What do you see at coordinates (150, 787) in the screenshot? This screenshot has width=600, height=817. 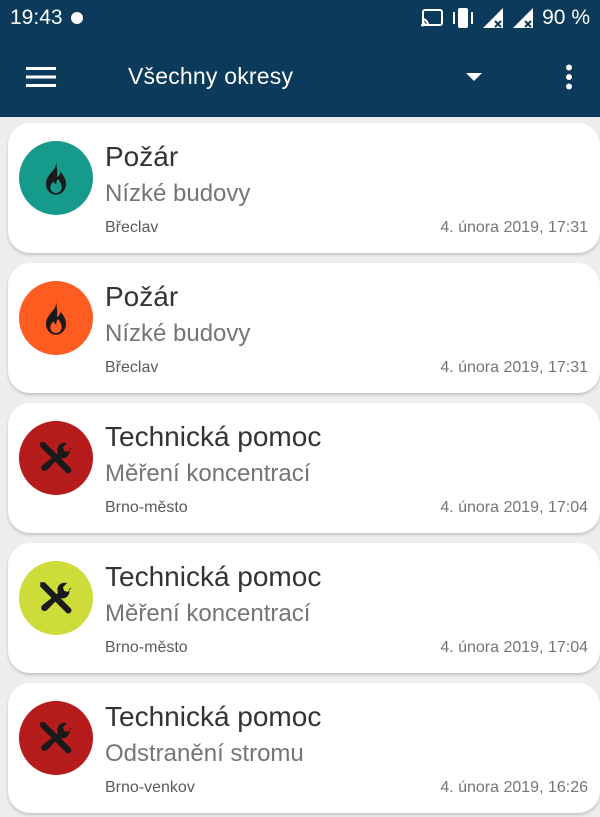 I see `incident-district: Brno-venkov` at bounding box center [150, 787].